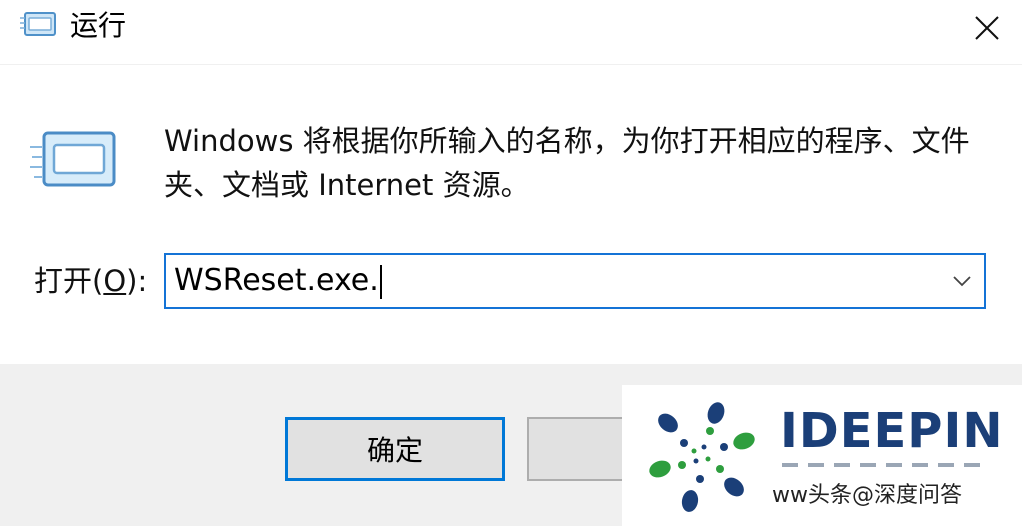  I want to click on dropdown-button, so click(962, 281).